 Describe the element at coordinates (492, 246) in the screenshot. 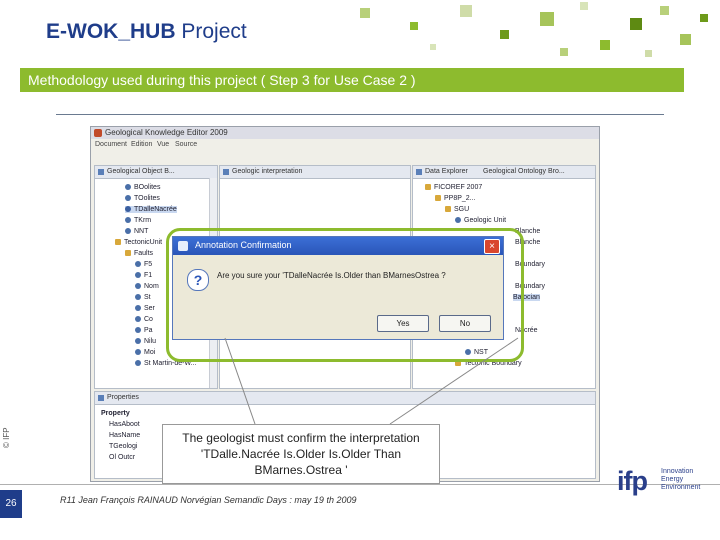

I see `close-icon: ×` at that location.